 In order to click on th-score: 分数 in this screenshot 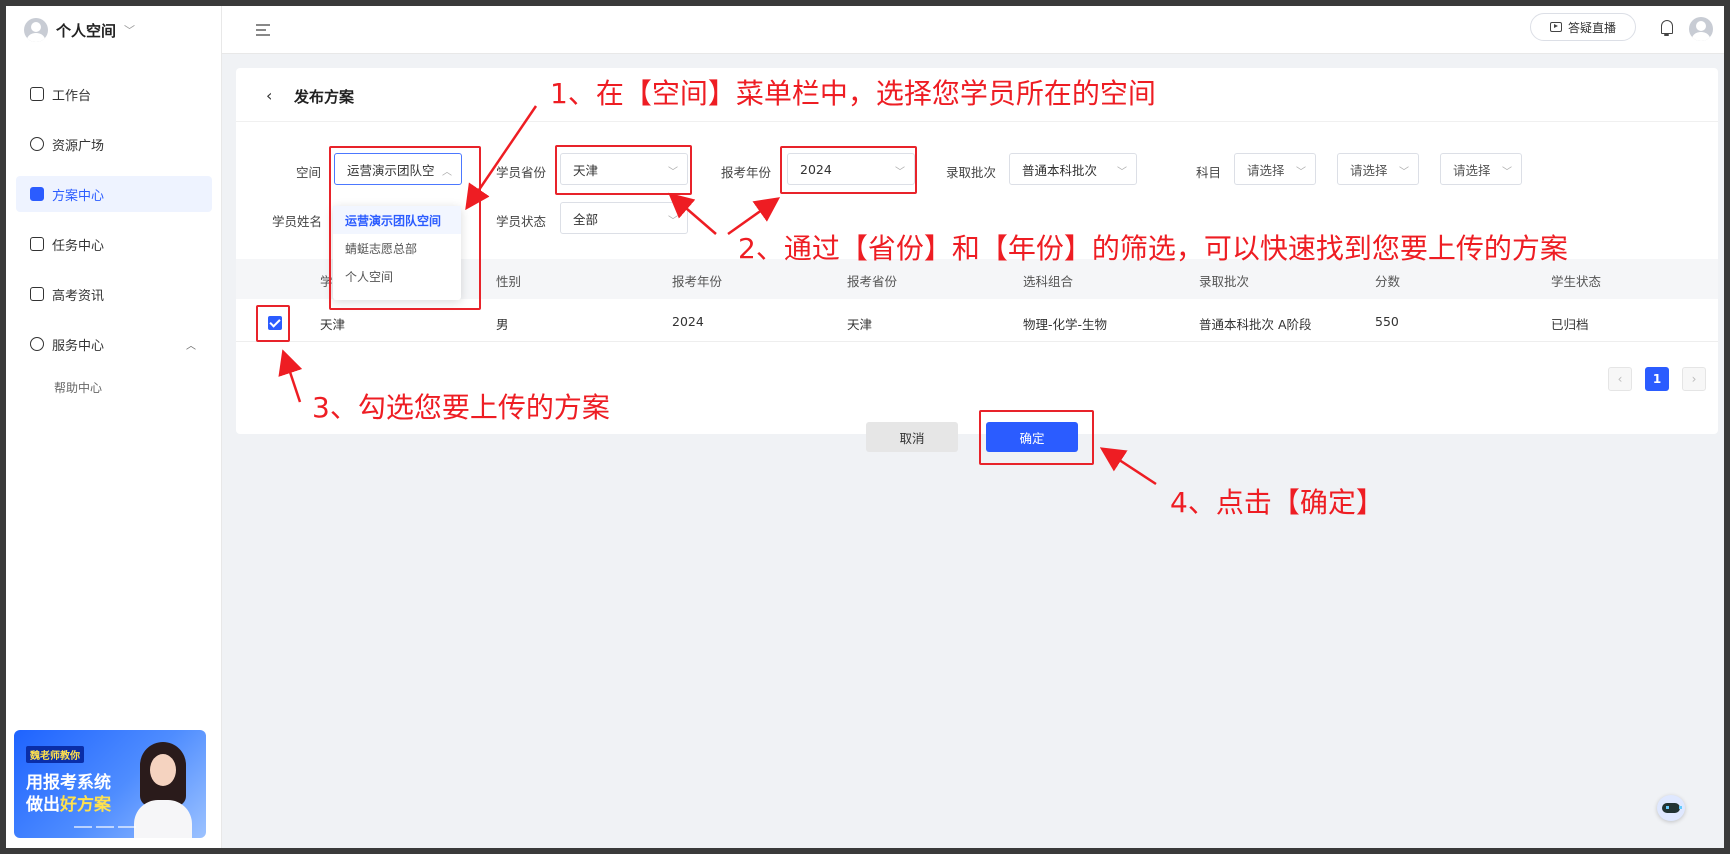, I will do `click(1388, 281)`.